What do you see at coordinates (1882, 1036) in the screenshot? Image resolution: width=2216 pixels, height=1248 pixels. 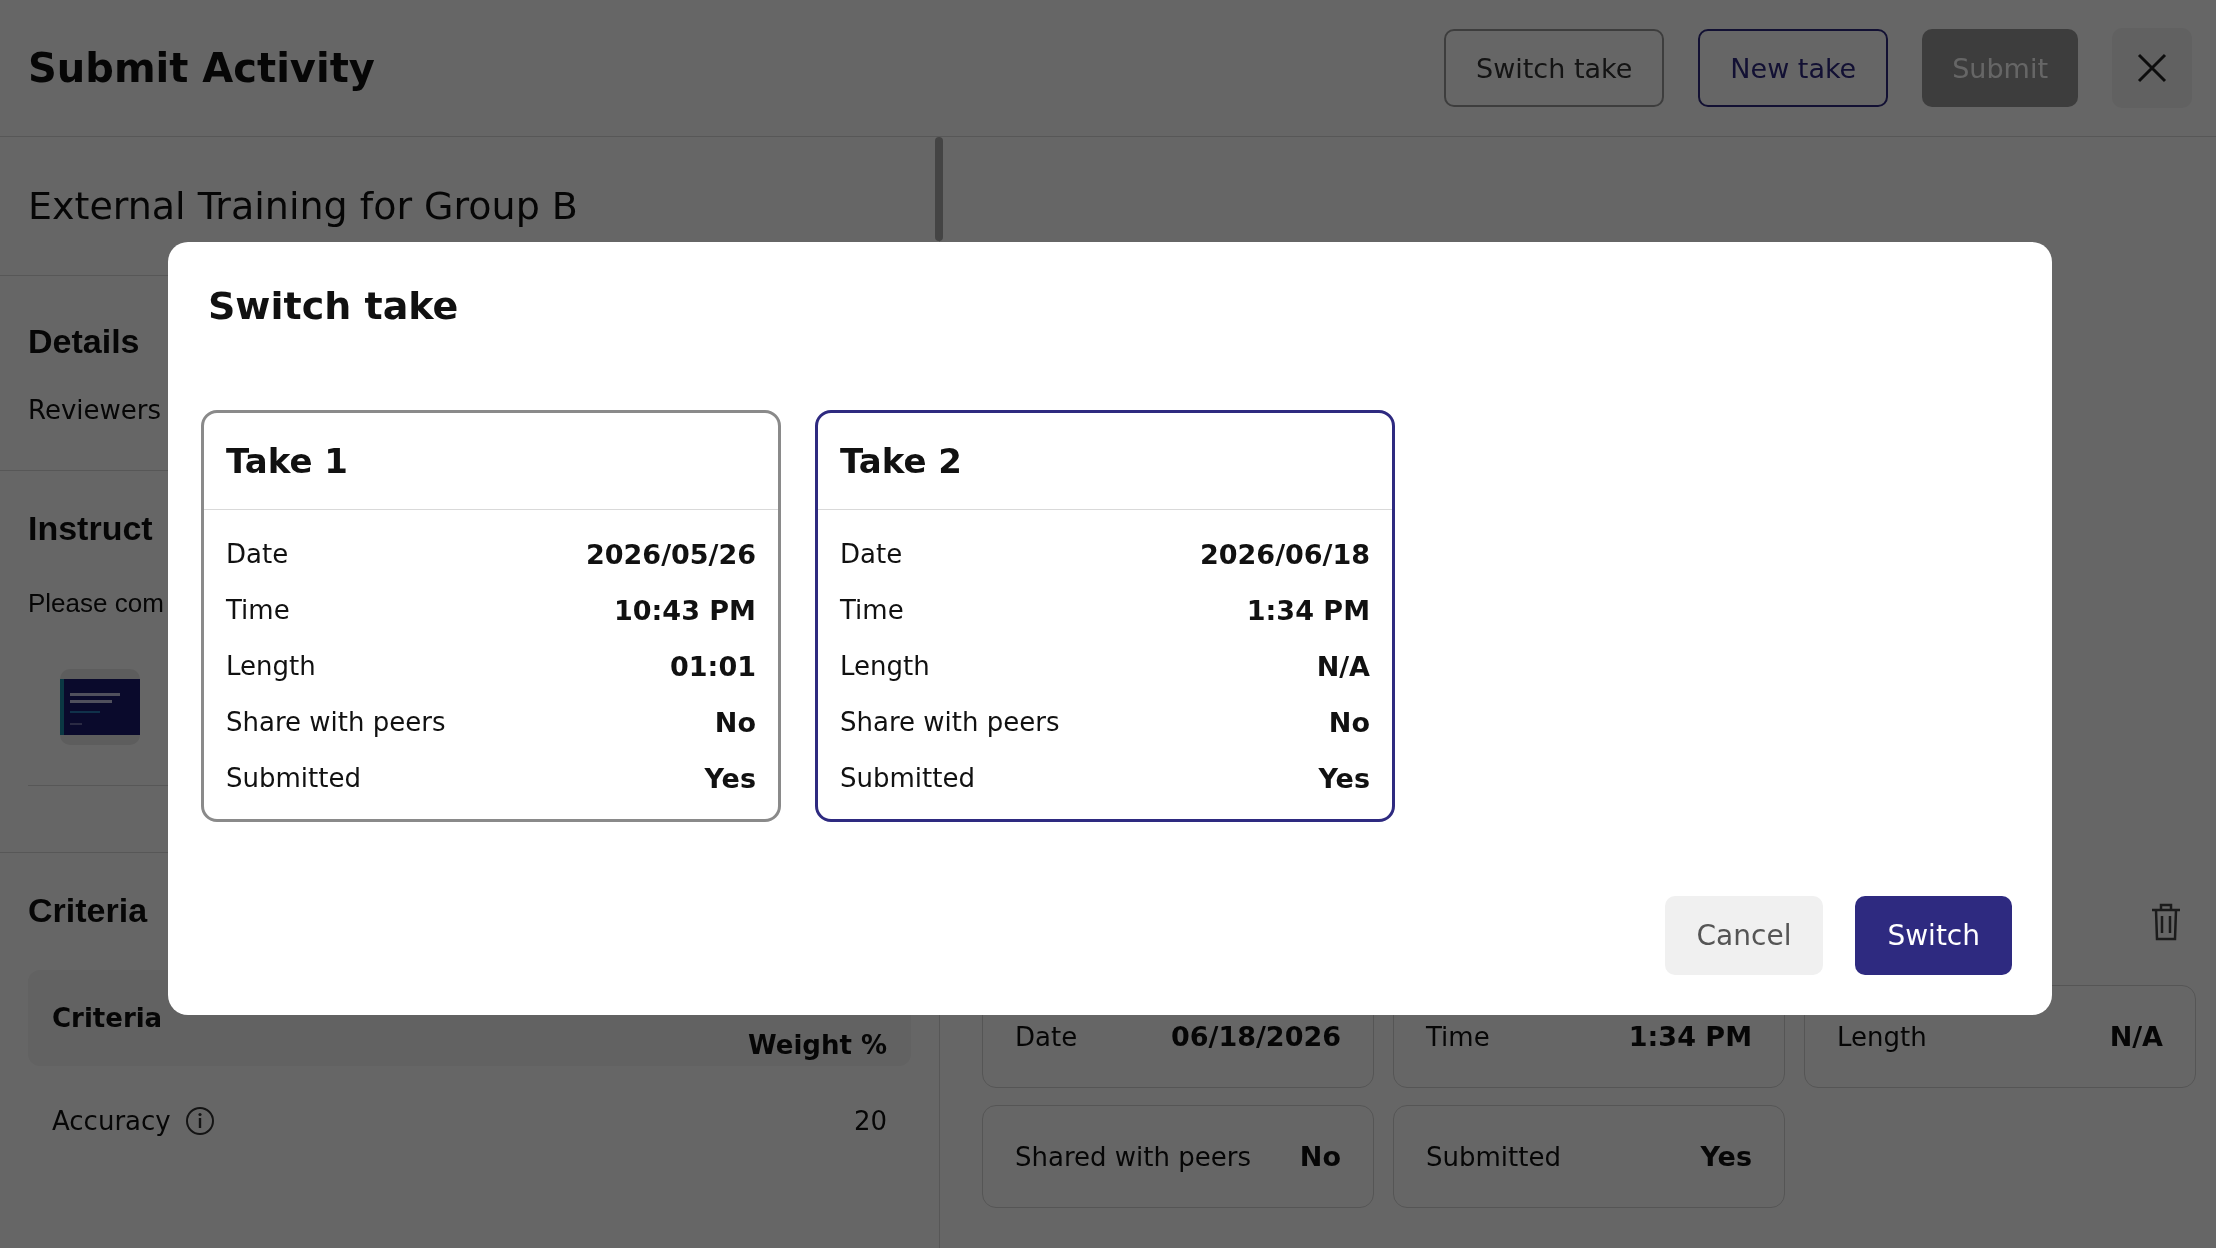 I see `detail-label: Length` at bounding box center [1882, 1036].